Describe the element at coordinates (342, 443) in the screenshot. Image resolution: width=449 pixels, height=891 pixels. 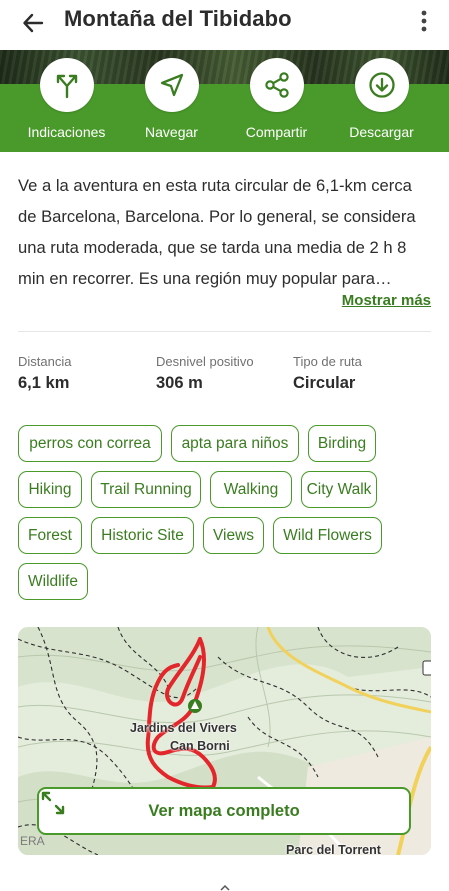
I see `tag-chip: Birding` at that location.